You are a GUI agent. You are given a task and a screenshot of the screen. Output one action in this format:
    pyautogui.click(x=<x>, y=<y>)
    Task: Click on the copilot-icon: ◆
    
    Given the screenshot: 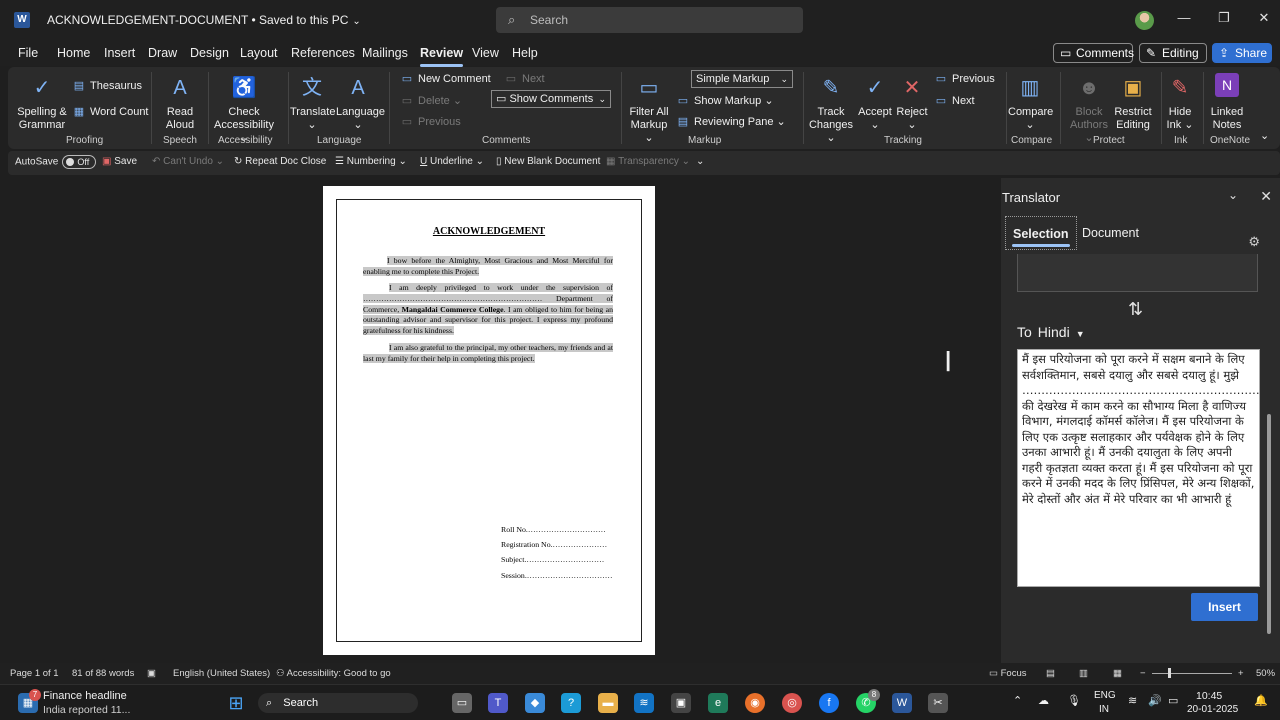 What is the action you would take?
    pyautogui.click(x=535, y=703)
    